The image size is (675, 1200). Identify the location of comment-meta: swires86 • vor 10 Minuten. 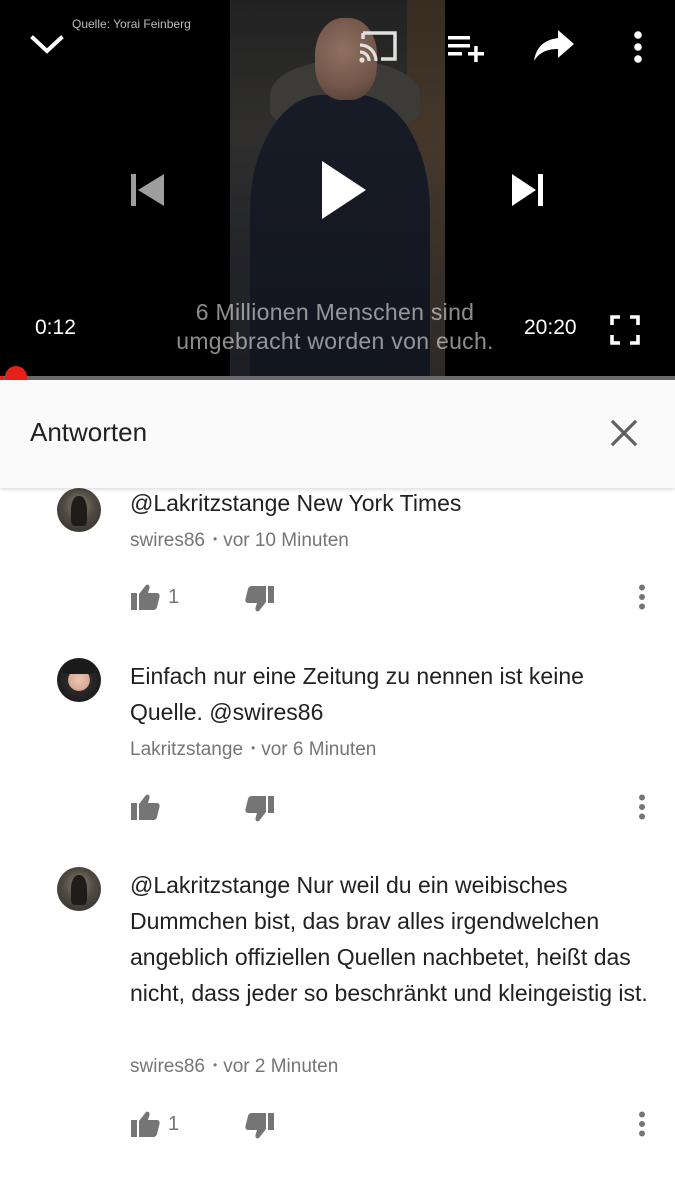
(239, 541).